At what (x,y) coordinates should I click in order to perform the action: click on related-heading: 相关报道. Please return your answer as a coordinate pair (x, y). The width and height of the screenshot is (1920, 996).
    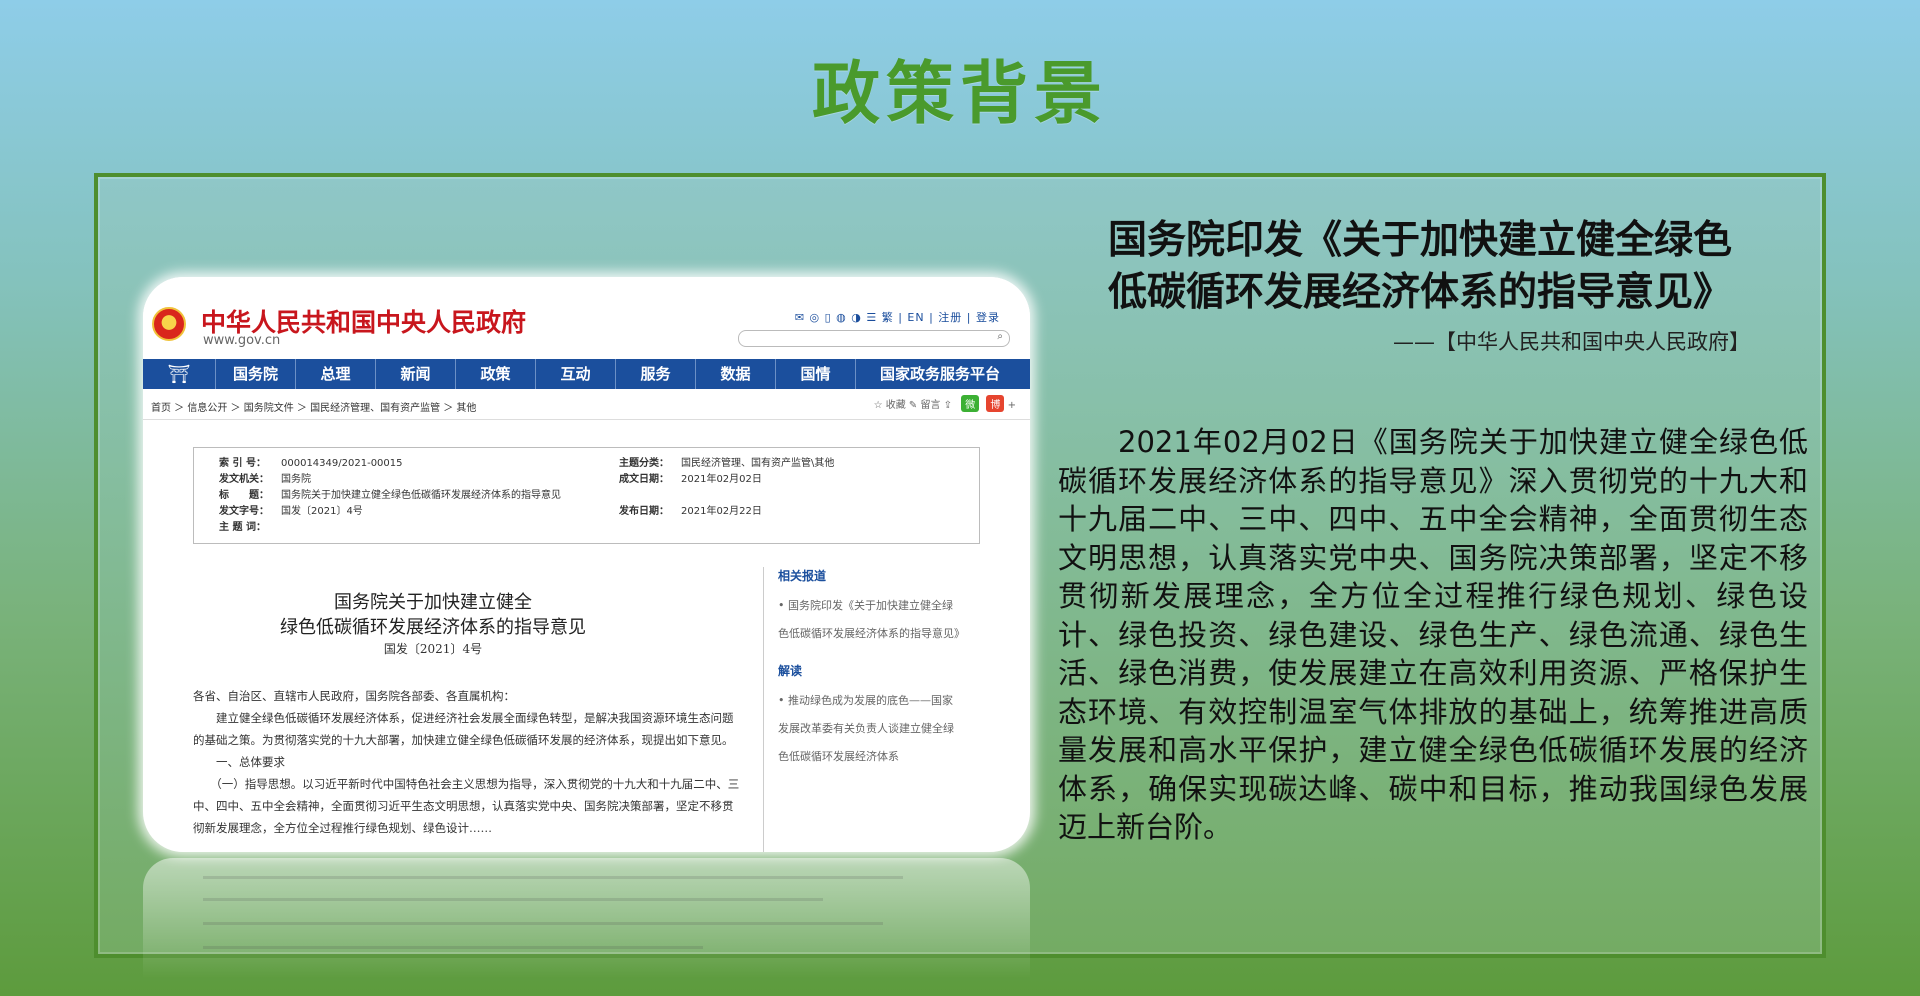
    Looking at the image, I should click on (802, 576).